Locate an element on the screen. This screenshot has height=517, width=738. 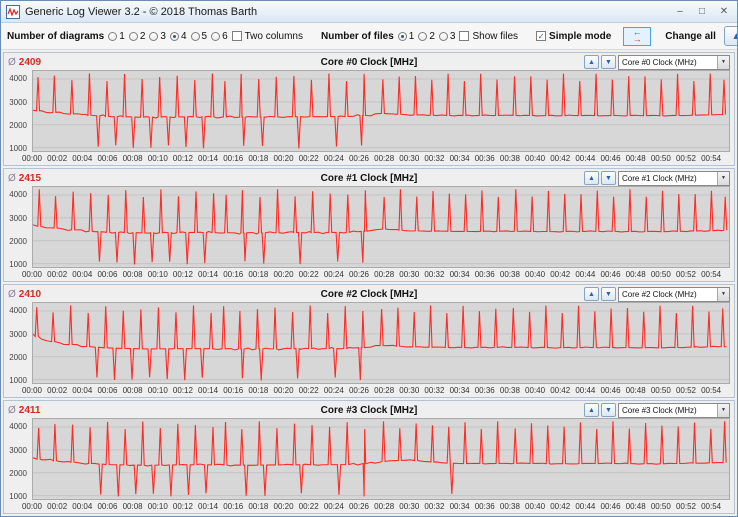
x-tick-label: 00:28 is located at coordinates (384, 158).